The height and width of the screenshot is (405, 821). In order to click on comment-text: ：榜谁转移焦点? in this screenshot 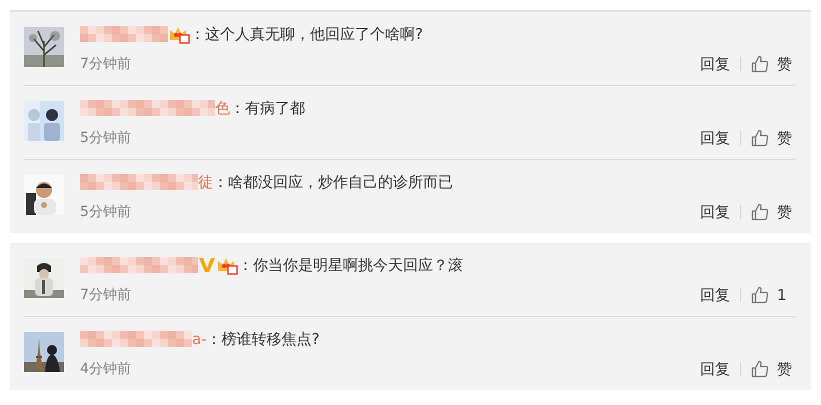, I will do `click(263, 339)`.